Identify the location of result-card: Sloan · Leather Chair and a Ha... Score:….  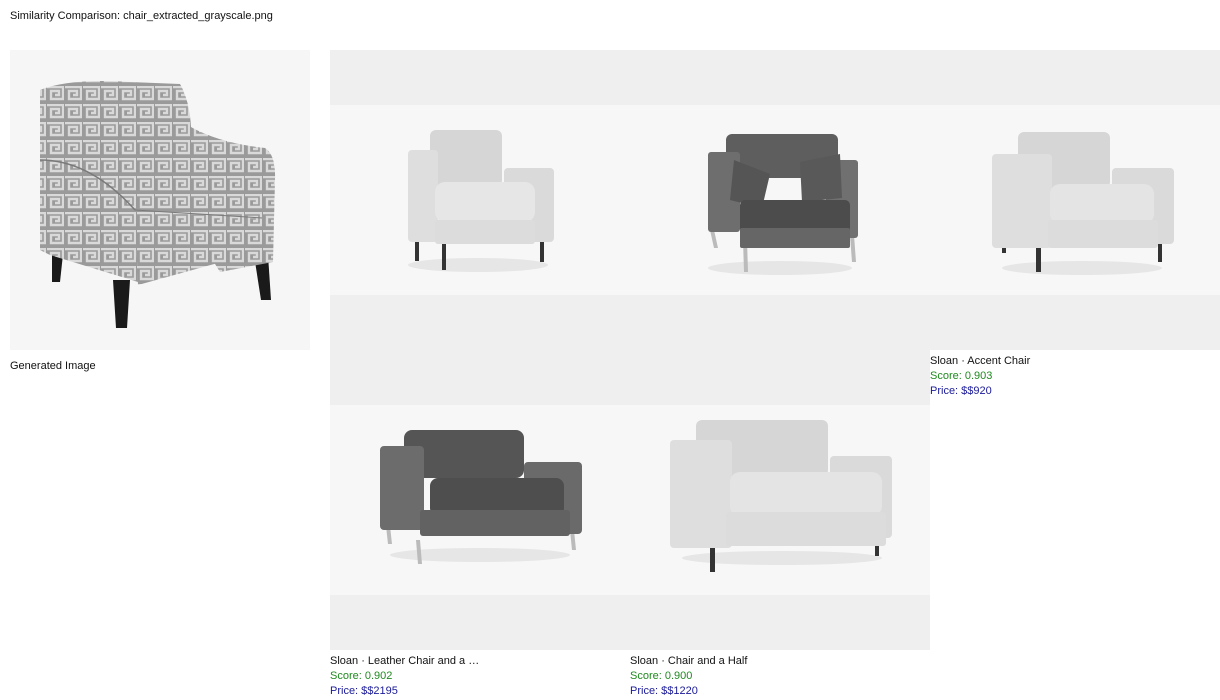
(480, 524).